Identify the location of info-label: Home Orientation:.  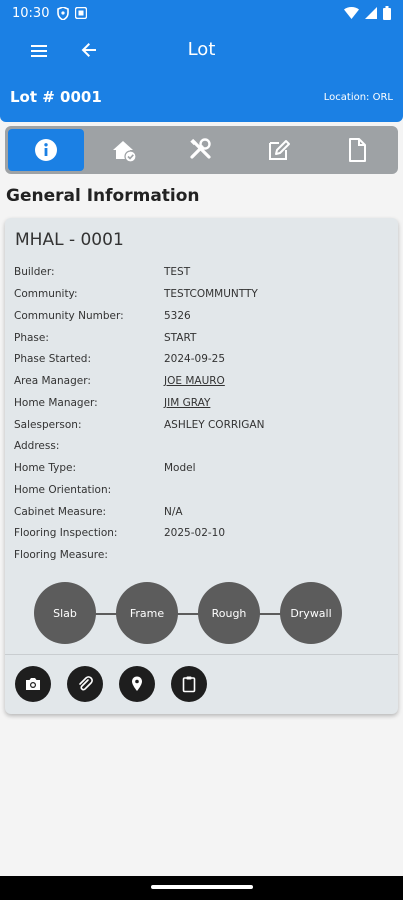
(63, 490).